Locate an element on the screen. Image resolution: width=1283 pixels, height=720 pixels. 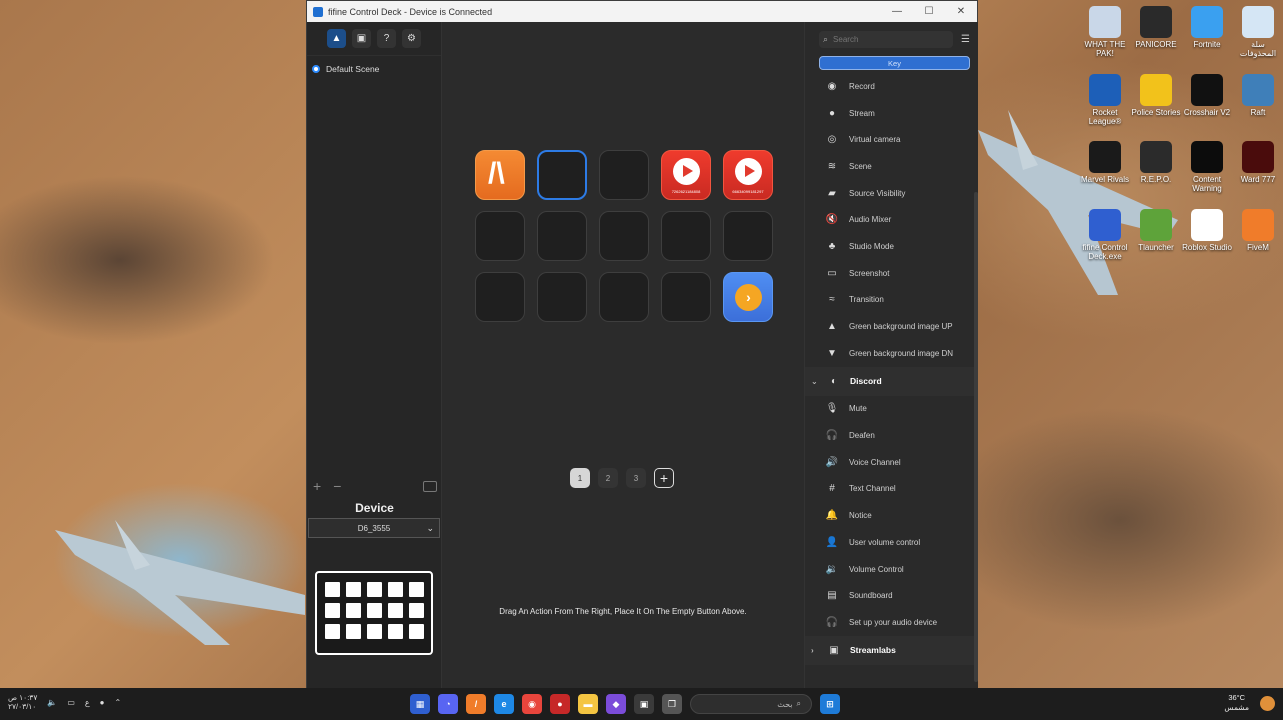
clock: ١٠:٣٧ ص ٢٧/٠٣/١٠ is located at coordinates (22, 702).